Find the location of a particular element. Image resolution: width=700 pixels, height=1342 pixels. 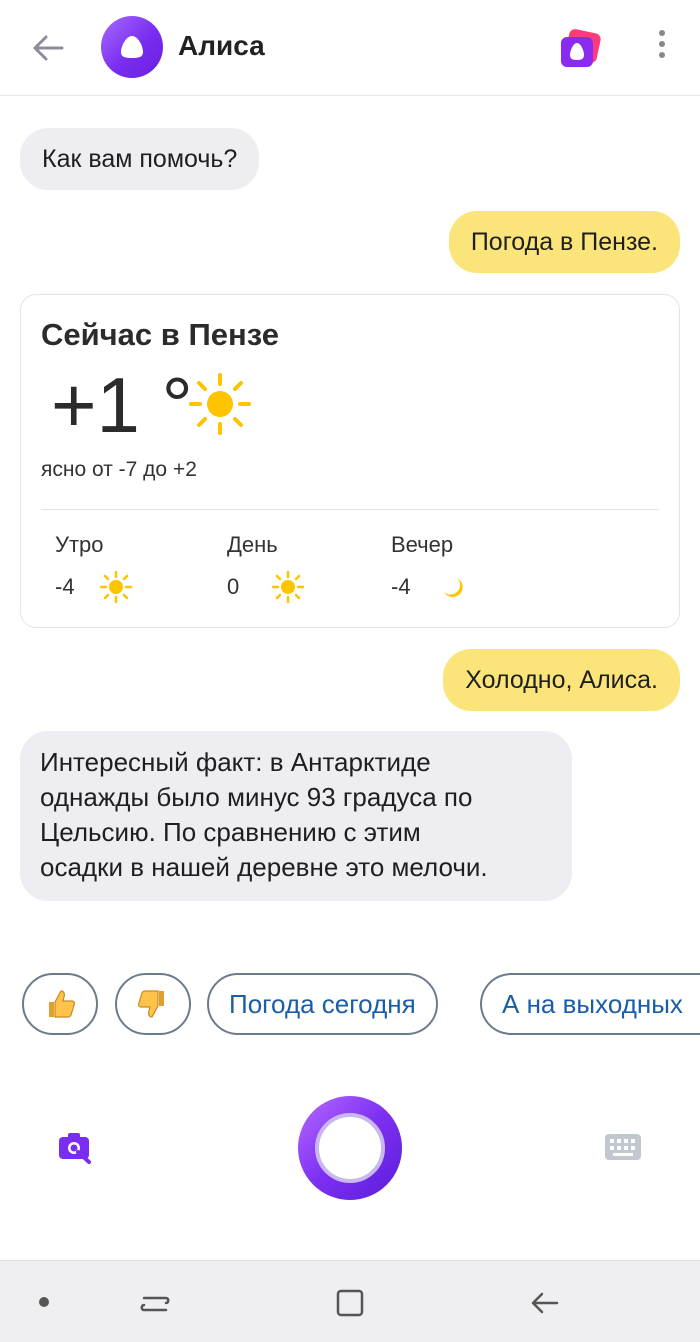

home-square-icon is located at coordinates (350, 1303).